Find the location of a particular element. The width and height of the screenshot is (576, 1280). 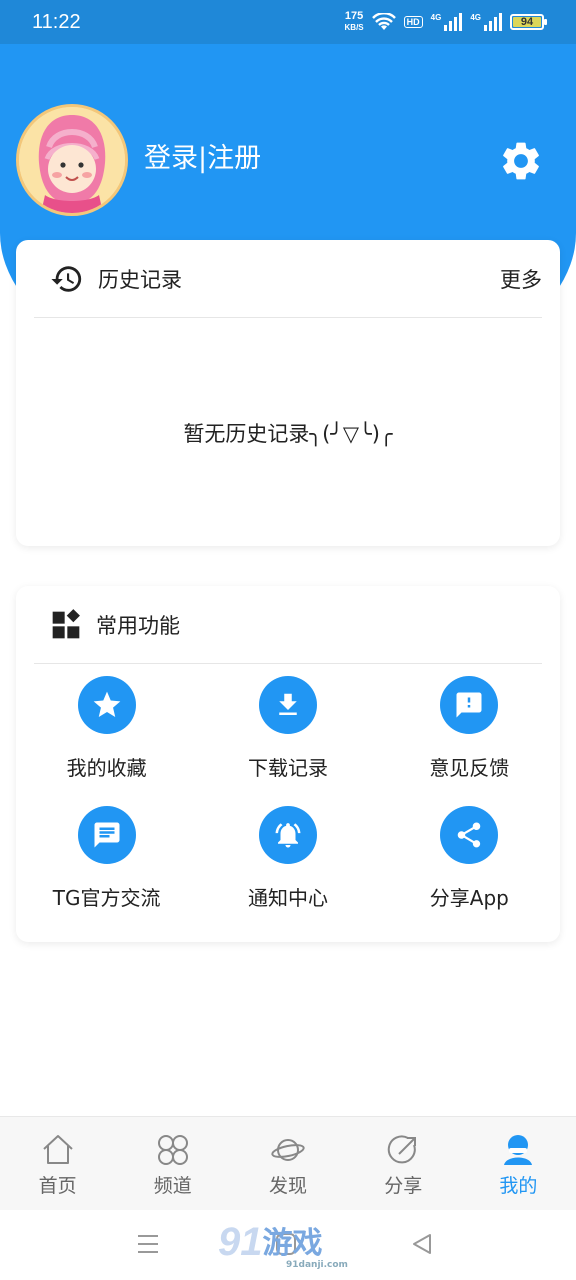

downloads-item: 下载记录 is located at coordinates (287, 734).